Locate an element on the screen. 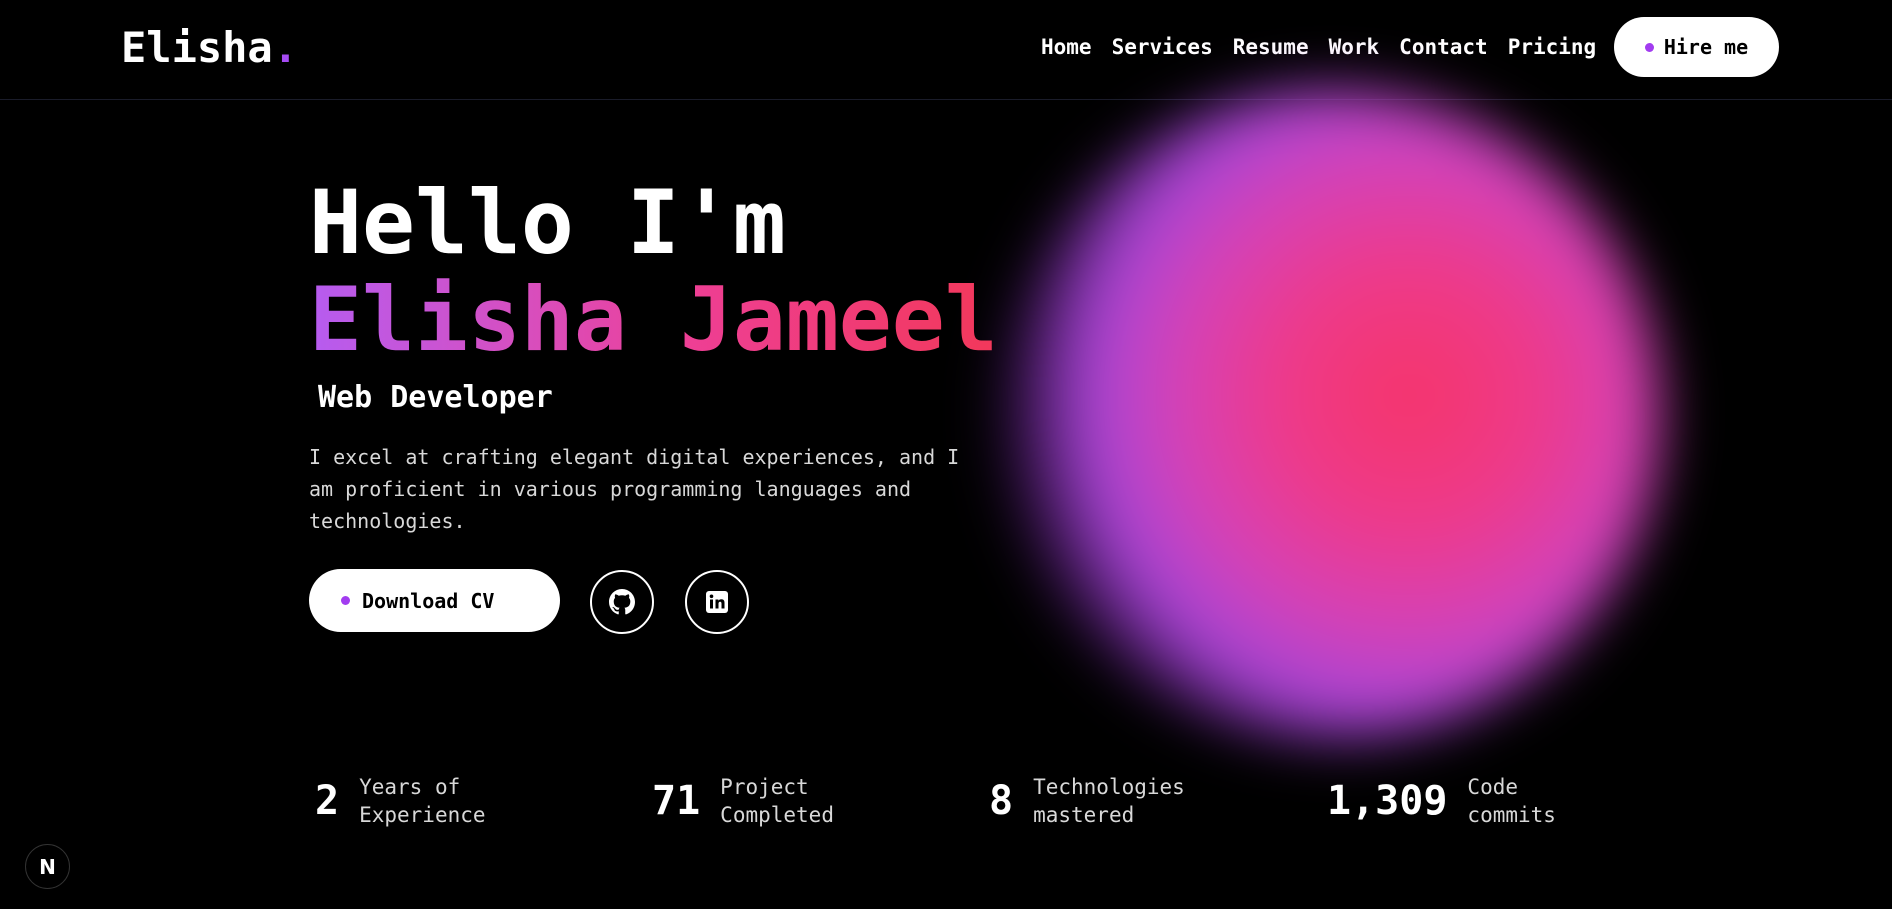 The height and width of the screenshot is (909, 1892). stat-technologies: 8 Technologies mastered is located at coordinates (1087, 801).